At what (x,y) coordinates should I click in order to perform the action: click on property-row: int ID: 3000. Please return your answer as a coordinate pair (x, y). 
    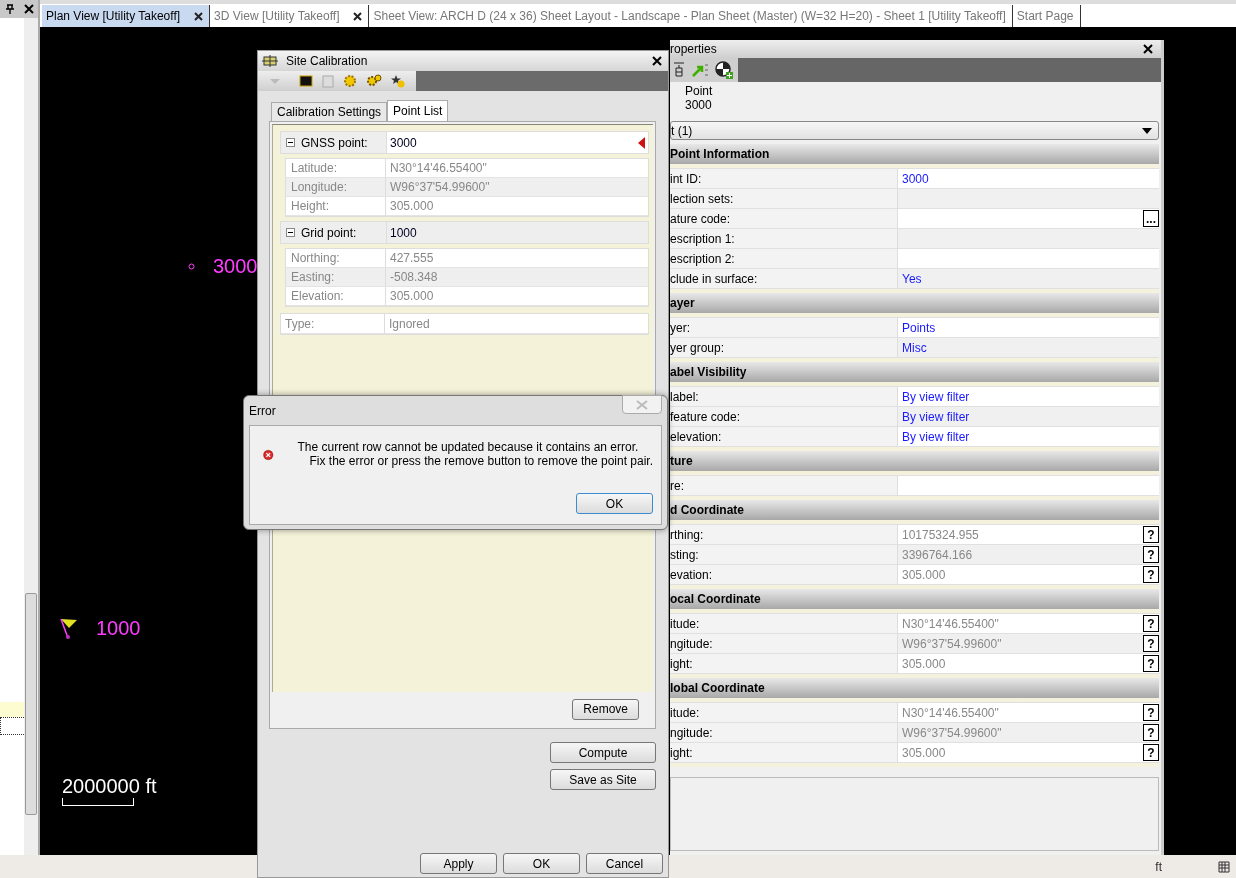
    Looking at the image, I should click on (914, 179).